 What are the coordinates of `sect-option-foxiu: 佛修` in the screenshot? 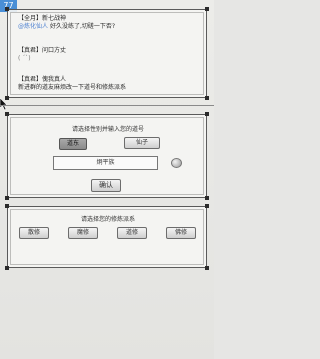 It's located at (181, 233).